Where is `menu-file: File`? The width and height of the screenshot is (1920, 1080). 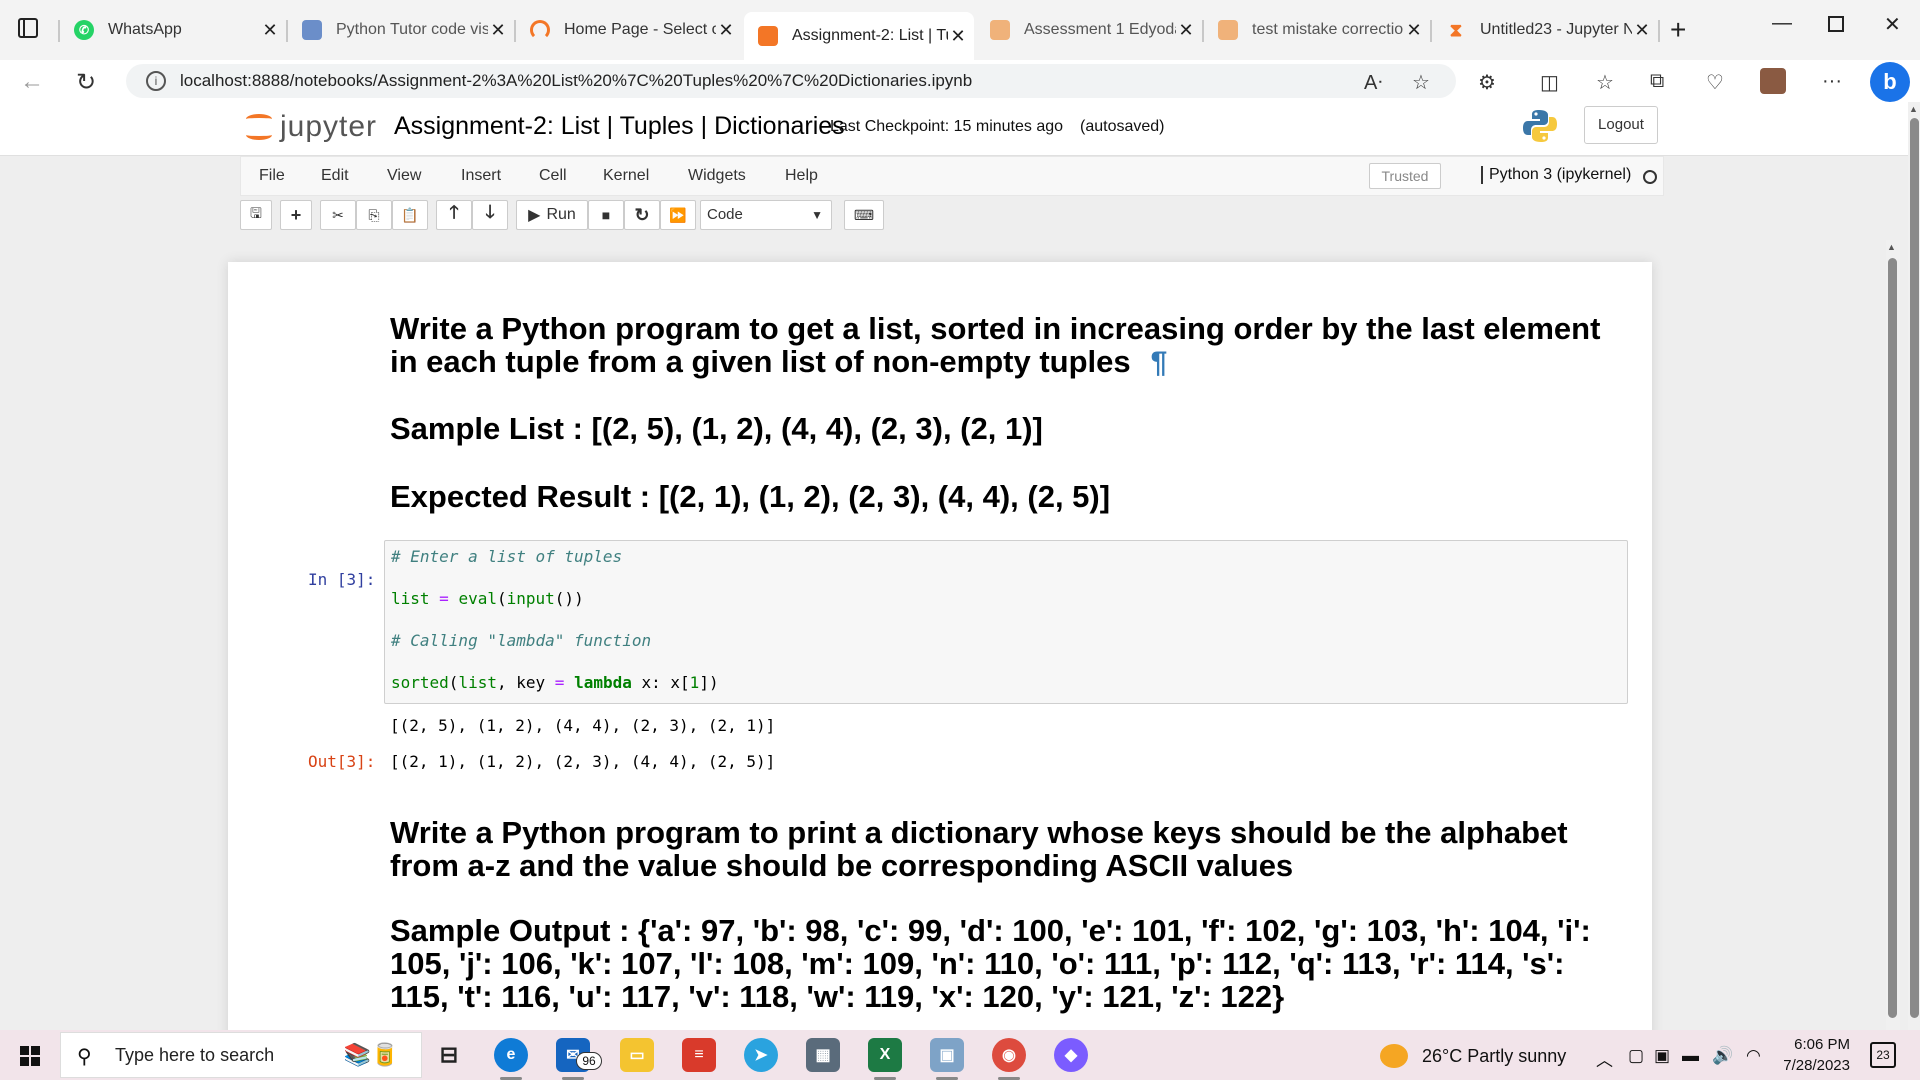
menu-file: File is located at coordinates (272, 176).